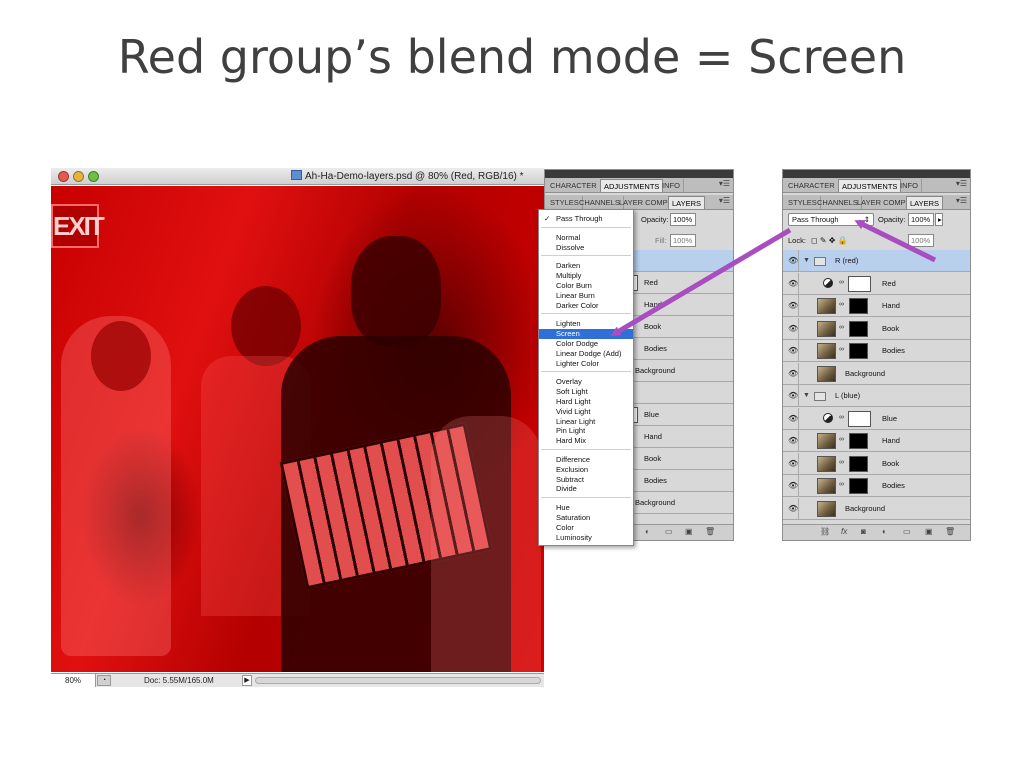 This screenshot has width=1024, height=768. I want to click on status-menu-arrow-icon: ▶, so click(247, 680).